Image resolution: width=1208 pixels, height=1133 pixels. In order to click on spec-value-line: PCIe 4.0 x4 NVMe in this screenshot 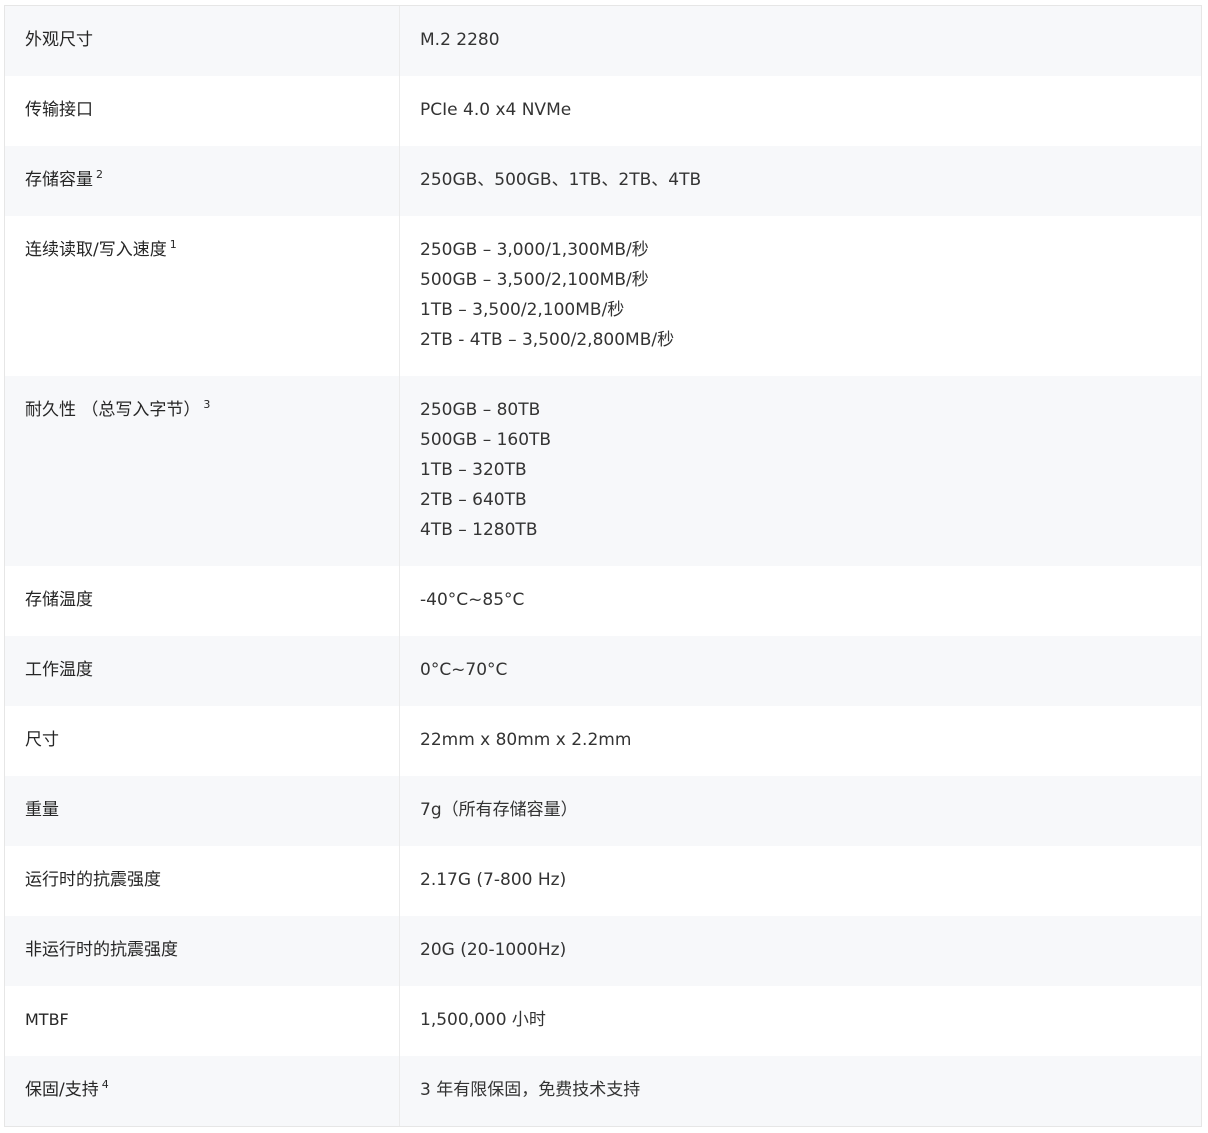, I will do `click(496, 110)`.